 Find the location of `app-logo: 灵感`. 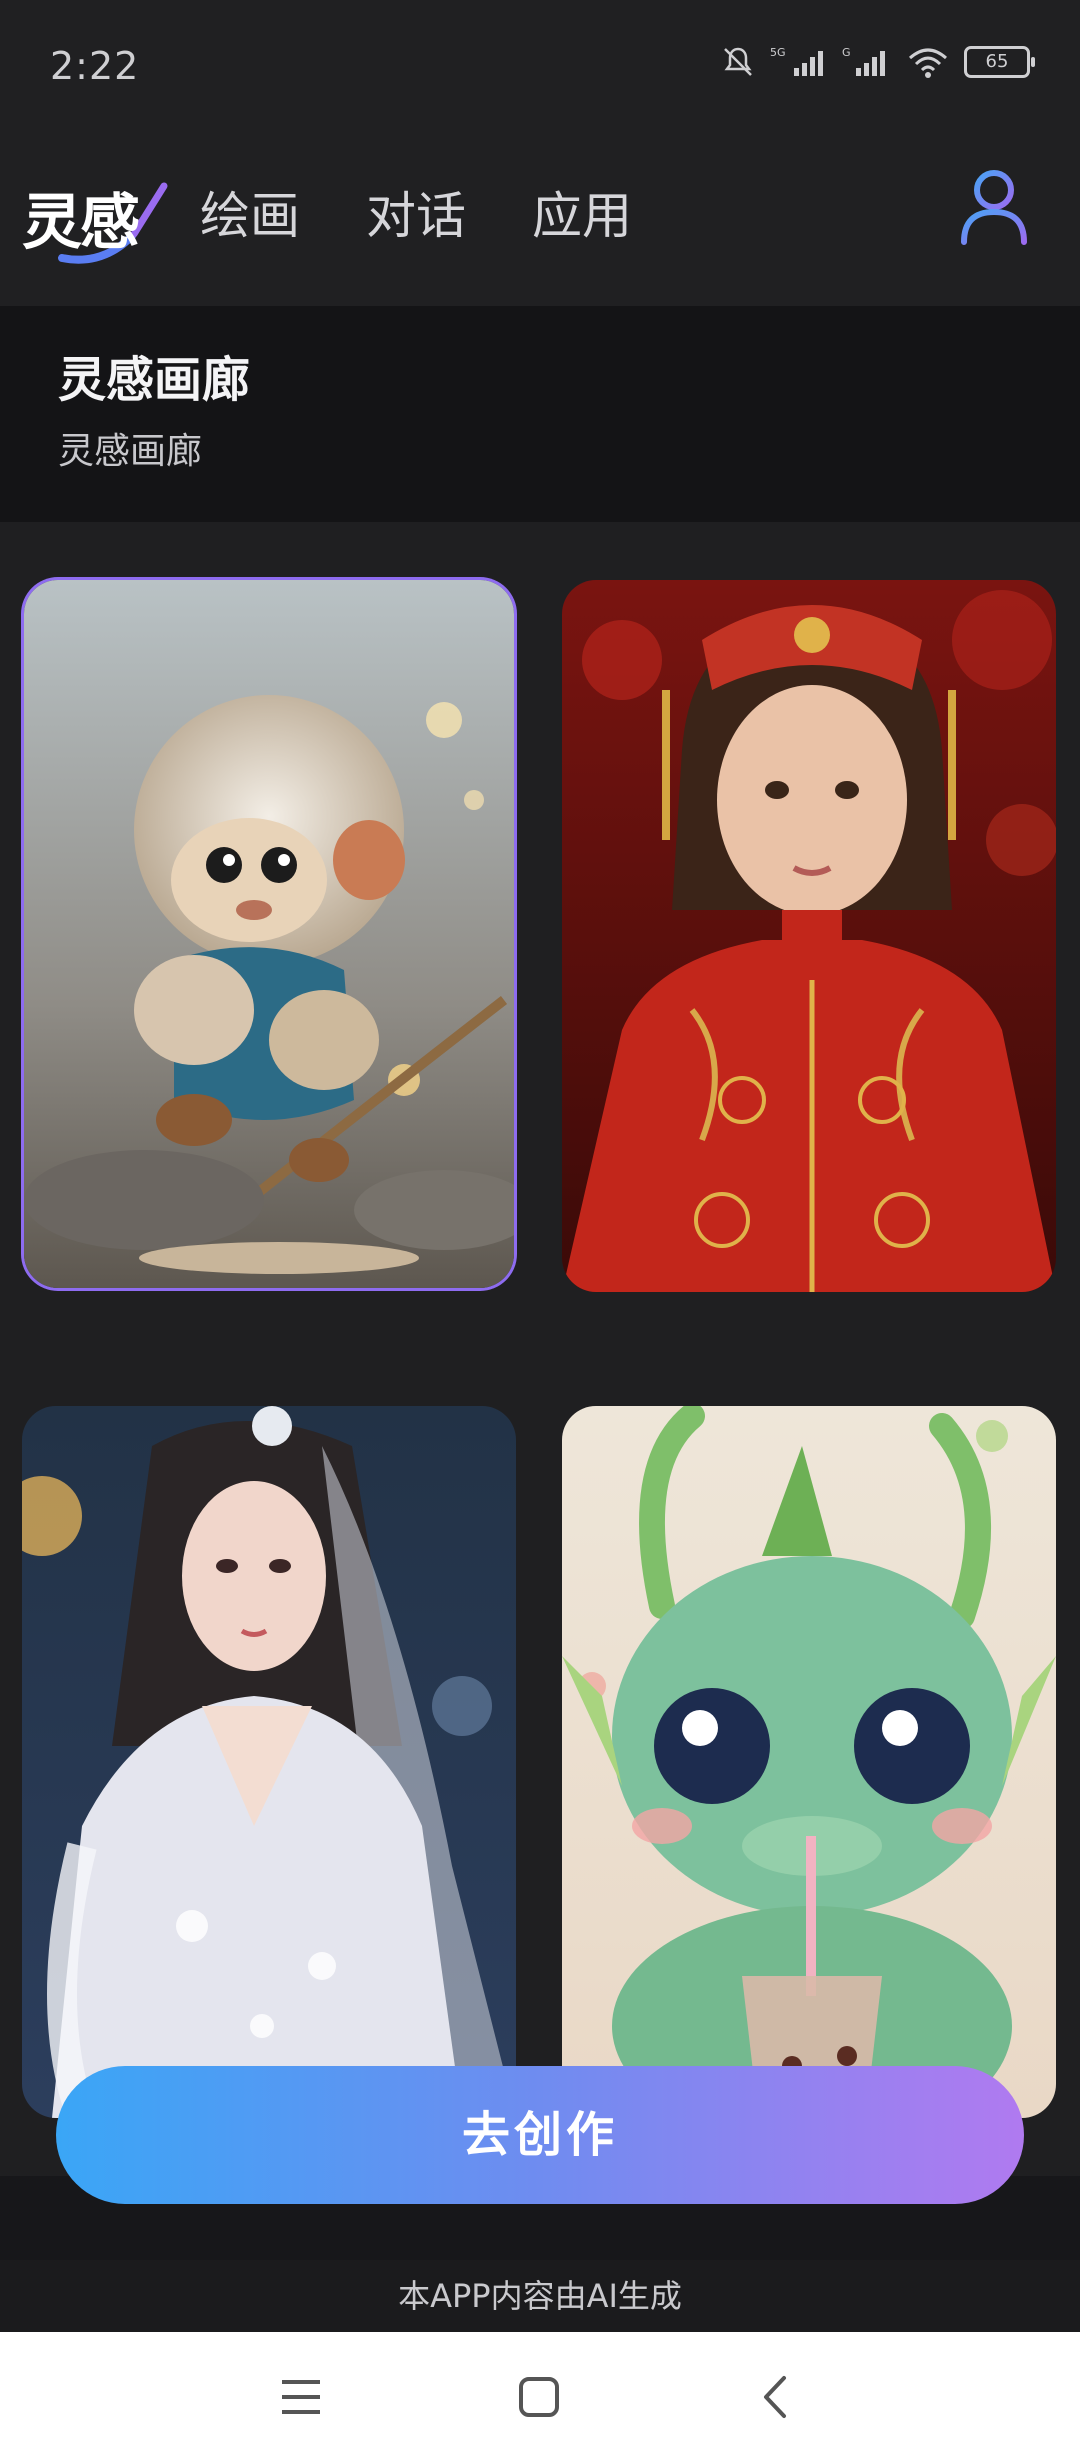

app-logo: 灵感 is located at coordinates (97, 216).